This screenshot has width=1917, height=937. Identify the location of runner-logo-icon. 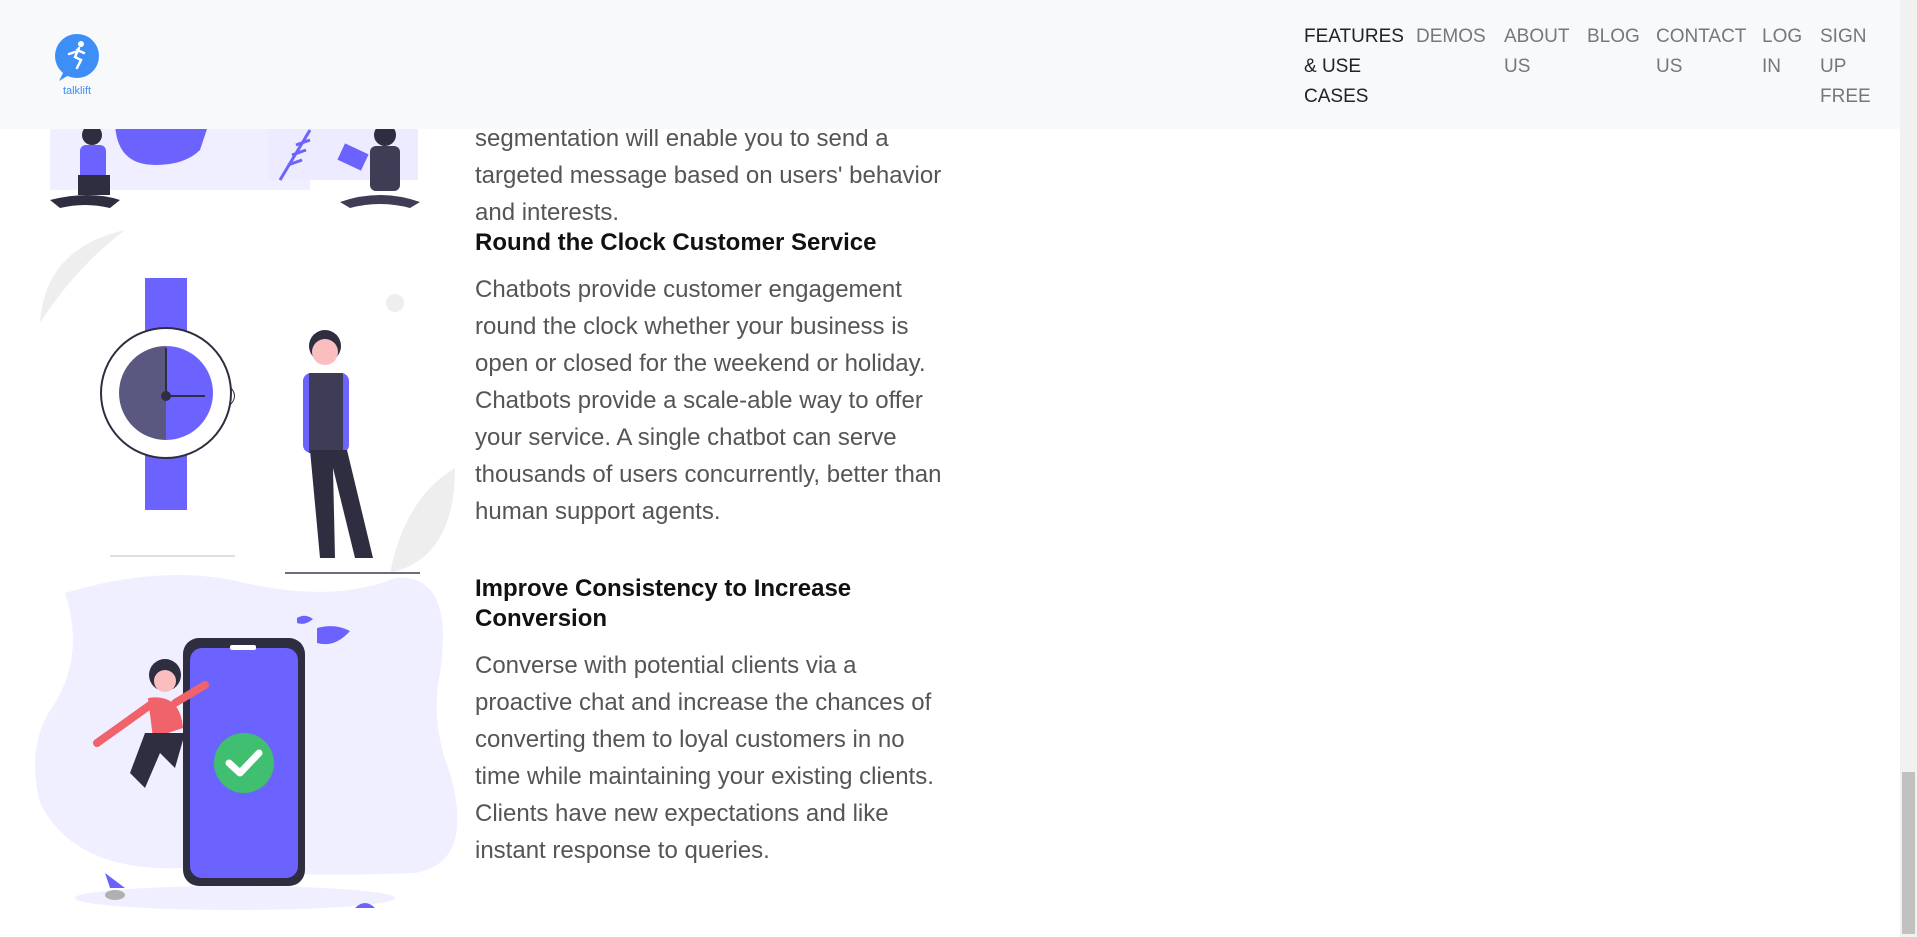
(77, 57).